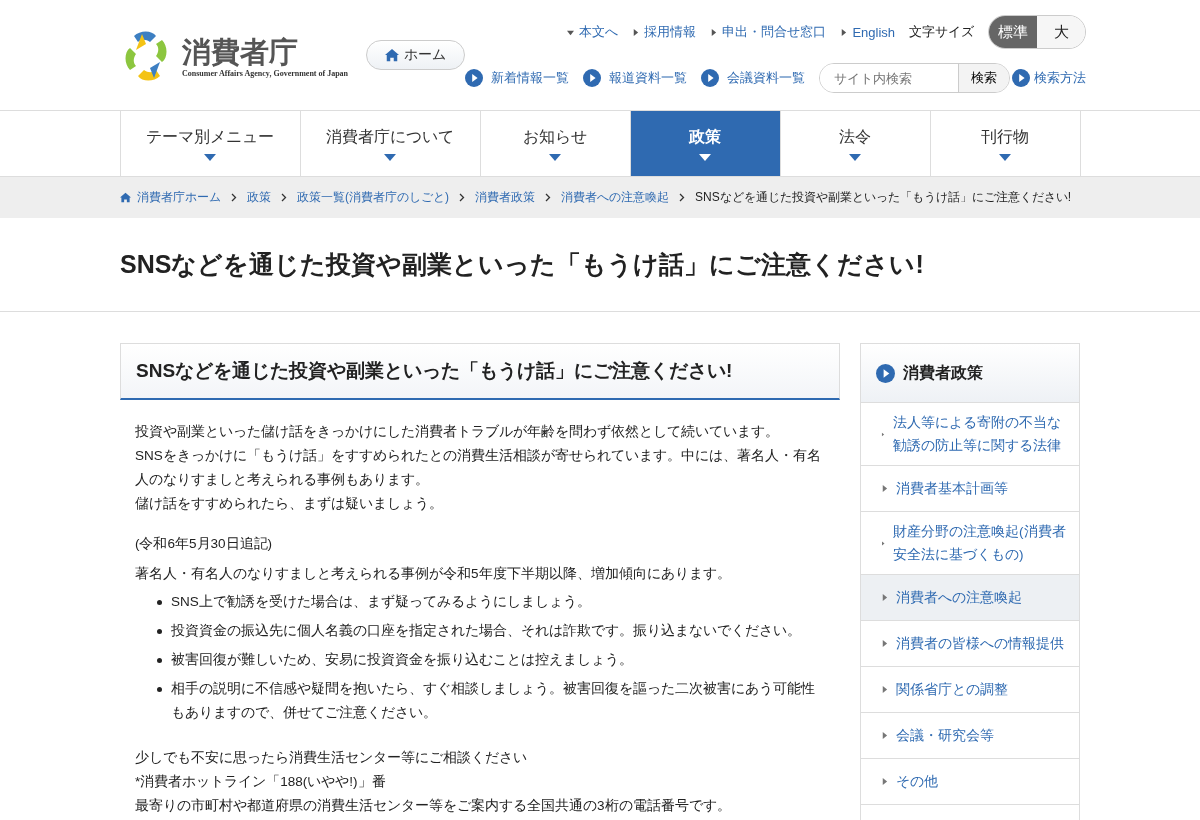  Describe the element at coordinates (943, 372) in the screenshot. I see `sidebar-title: 消費者政策` at that location.